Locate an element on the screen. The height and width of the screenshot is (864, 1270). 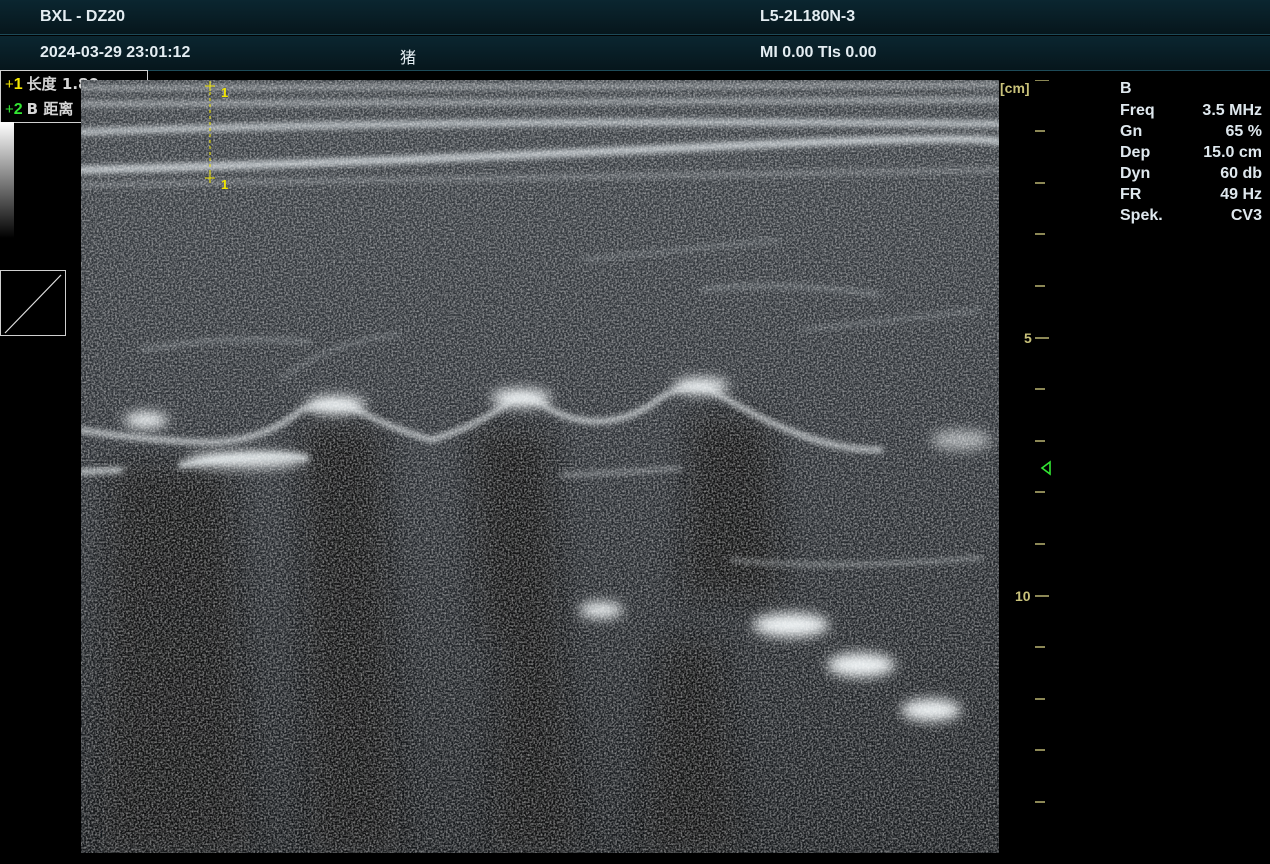
param-value: 3.5 MHz is located at coordinates (1232, 110).